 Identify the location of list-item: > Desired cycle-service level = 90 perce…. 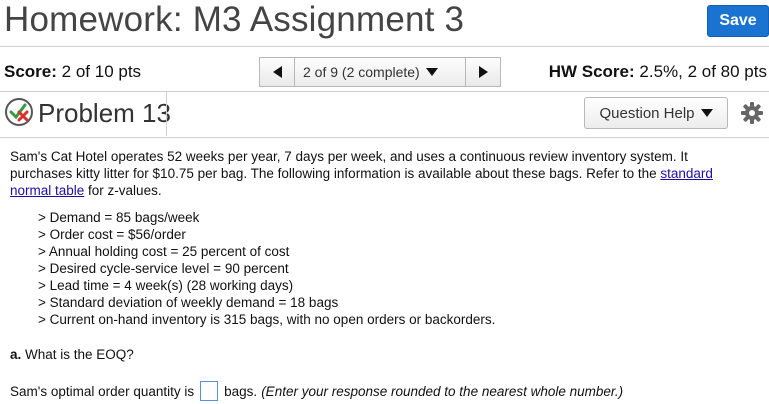
(163, 268).